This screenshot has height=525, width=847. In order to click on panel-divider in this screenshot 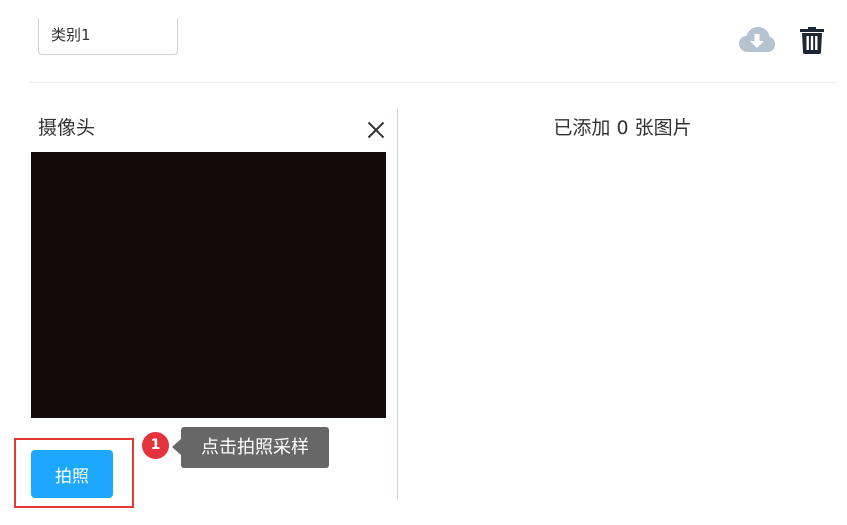, I will do `click(397, 304)`.